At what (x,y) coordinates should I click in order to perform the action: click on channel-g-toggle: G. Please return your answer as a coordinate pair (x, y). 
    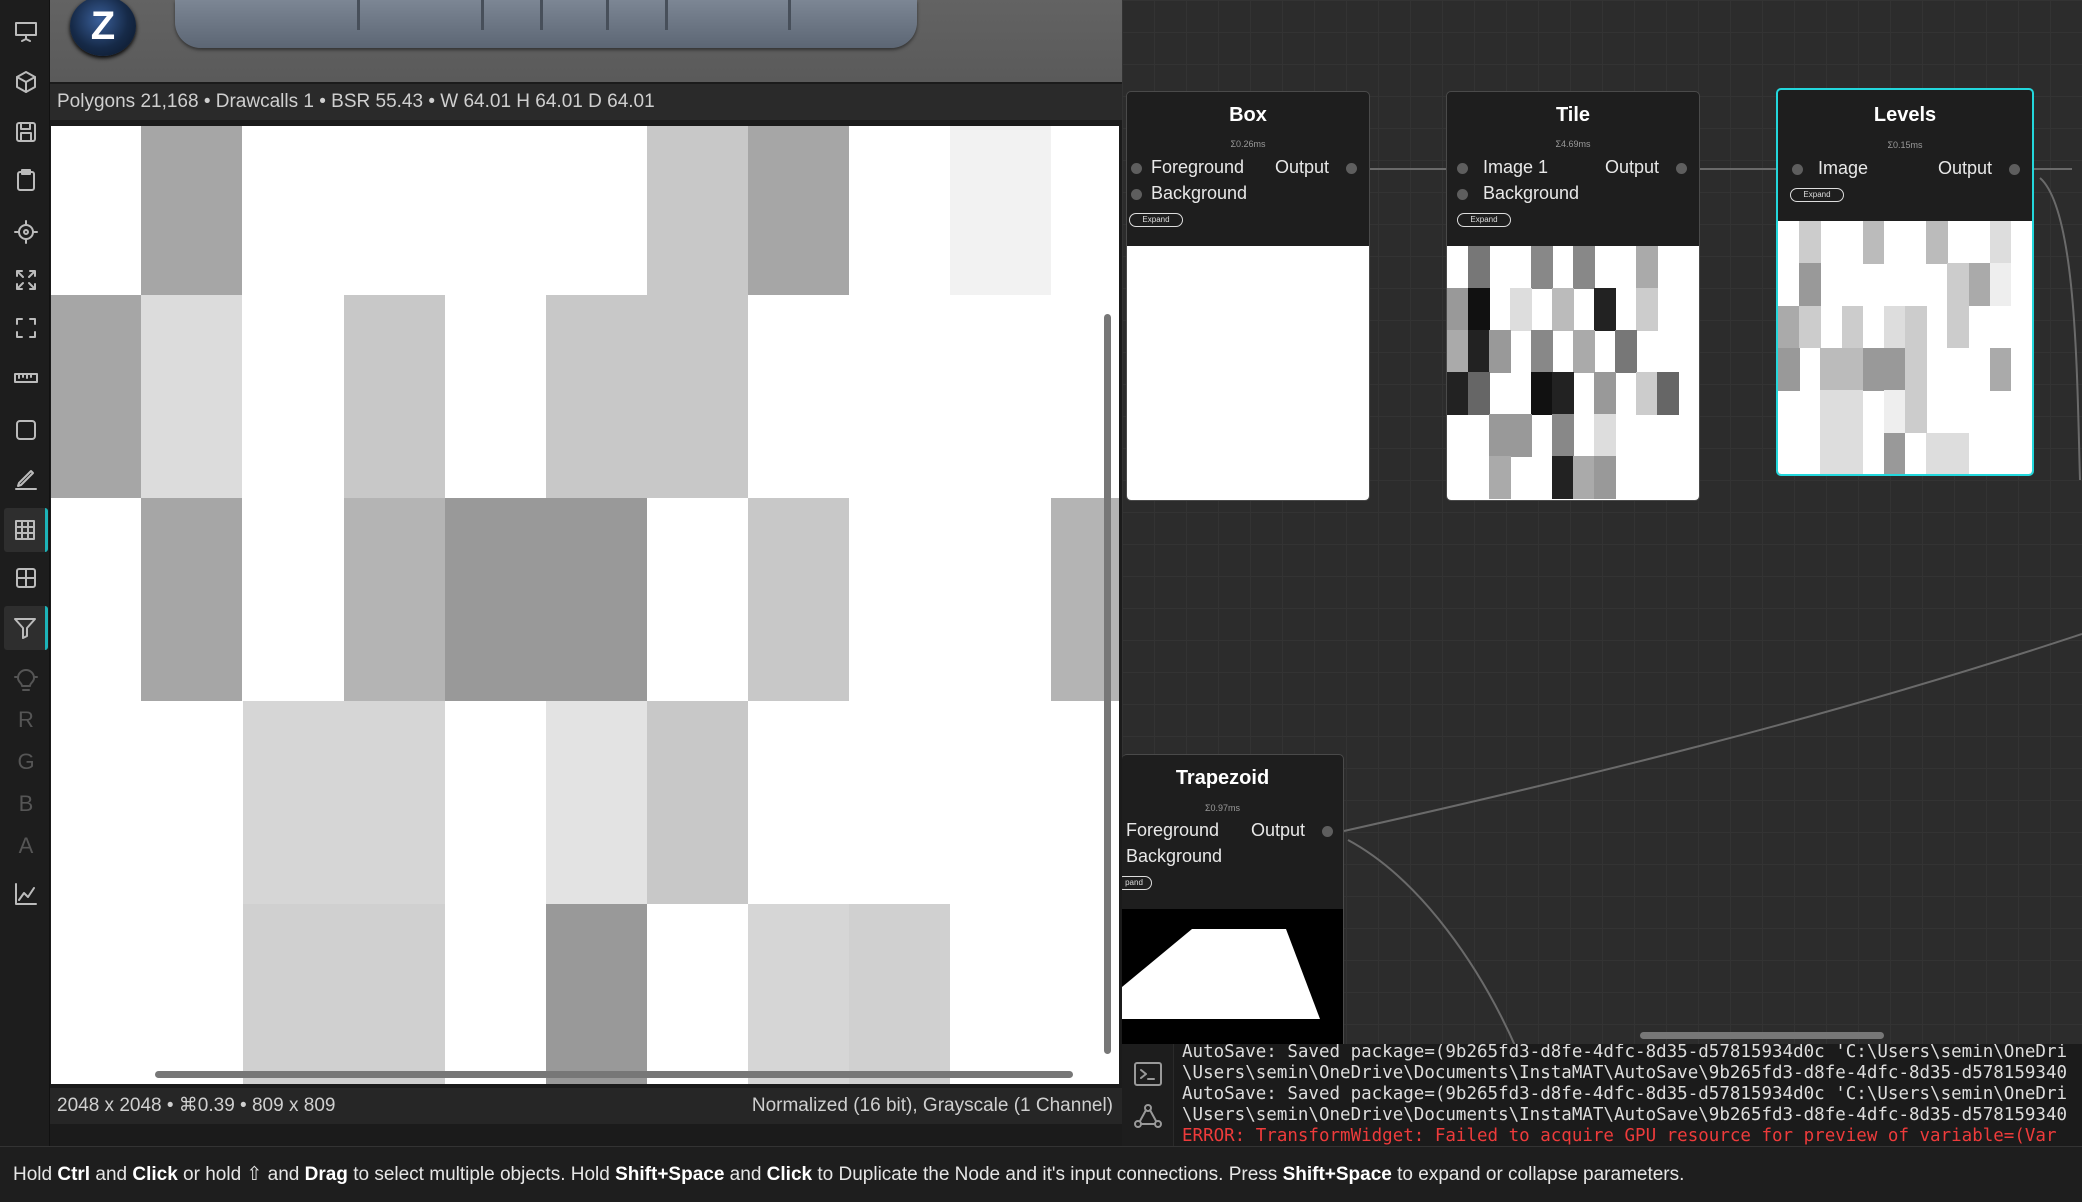
    Looking at the image, I should click on (26, 762).